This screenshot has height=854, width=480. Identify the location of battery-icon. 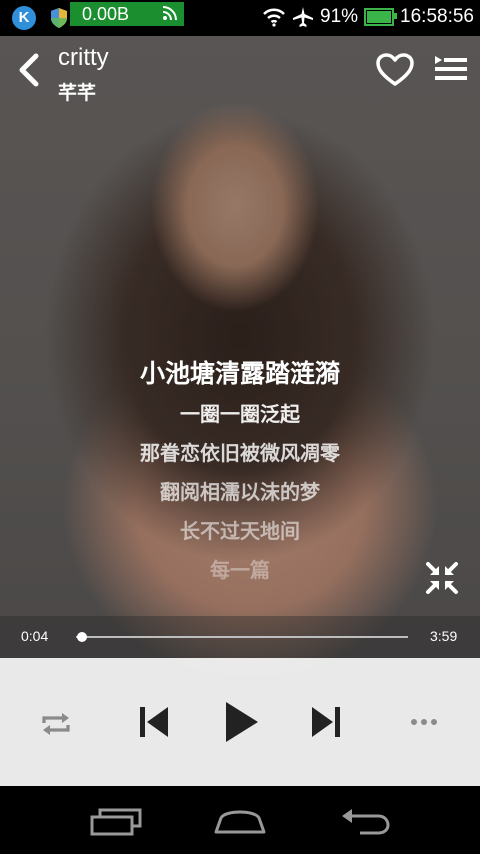
(381, 17).